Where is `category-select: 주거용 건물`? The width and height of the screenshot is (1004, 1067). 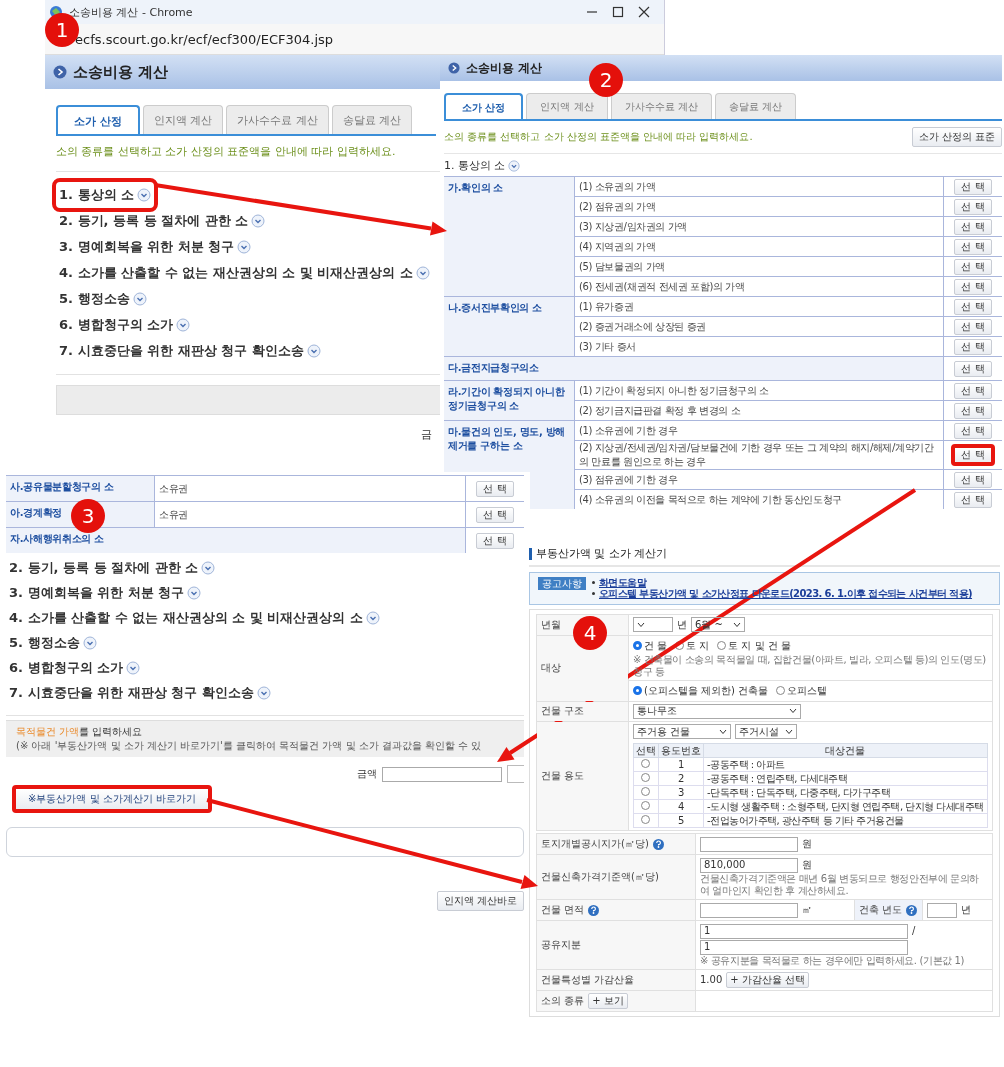 category-select: 주거용 건물 is located at coordinates (681, 732).